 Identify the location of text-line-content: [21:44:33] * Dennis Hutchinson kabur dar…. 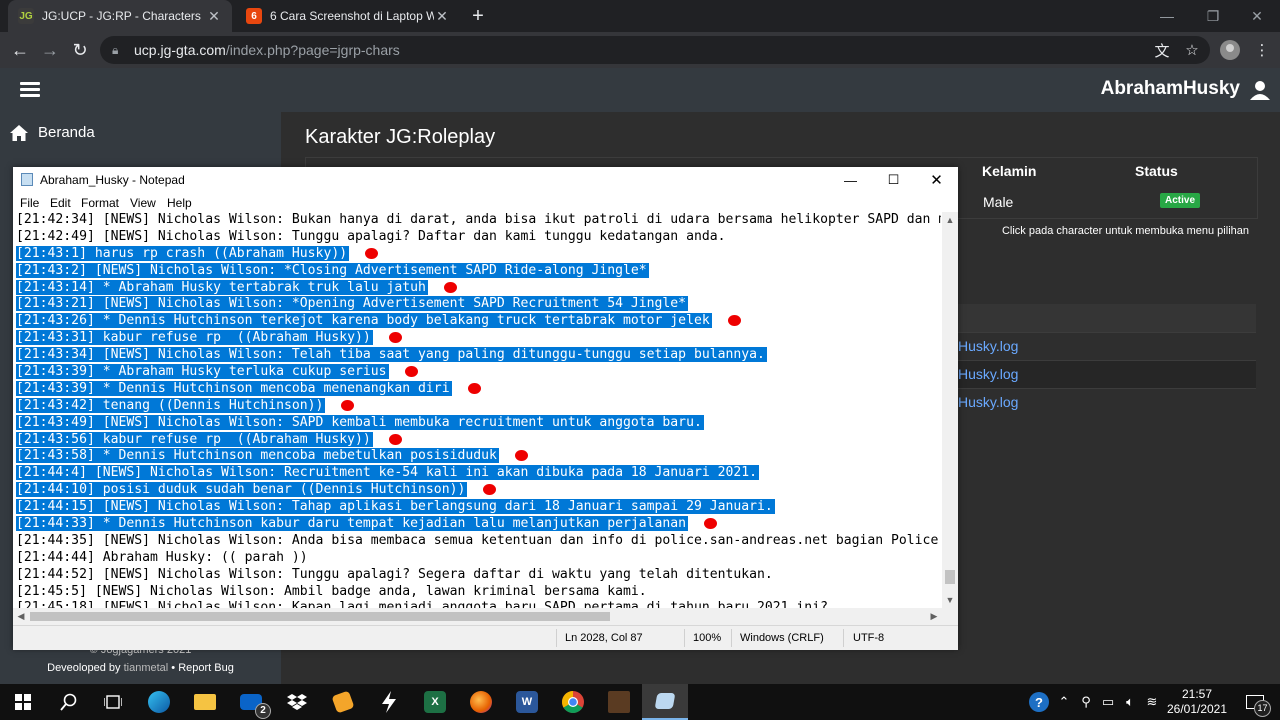
(352, 524).